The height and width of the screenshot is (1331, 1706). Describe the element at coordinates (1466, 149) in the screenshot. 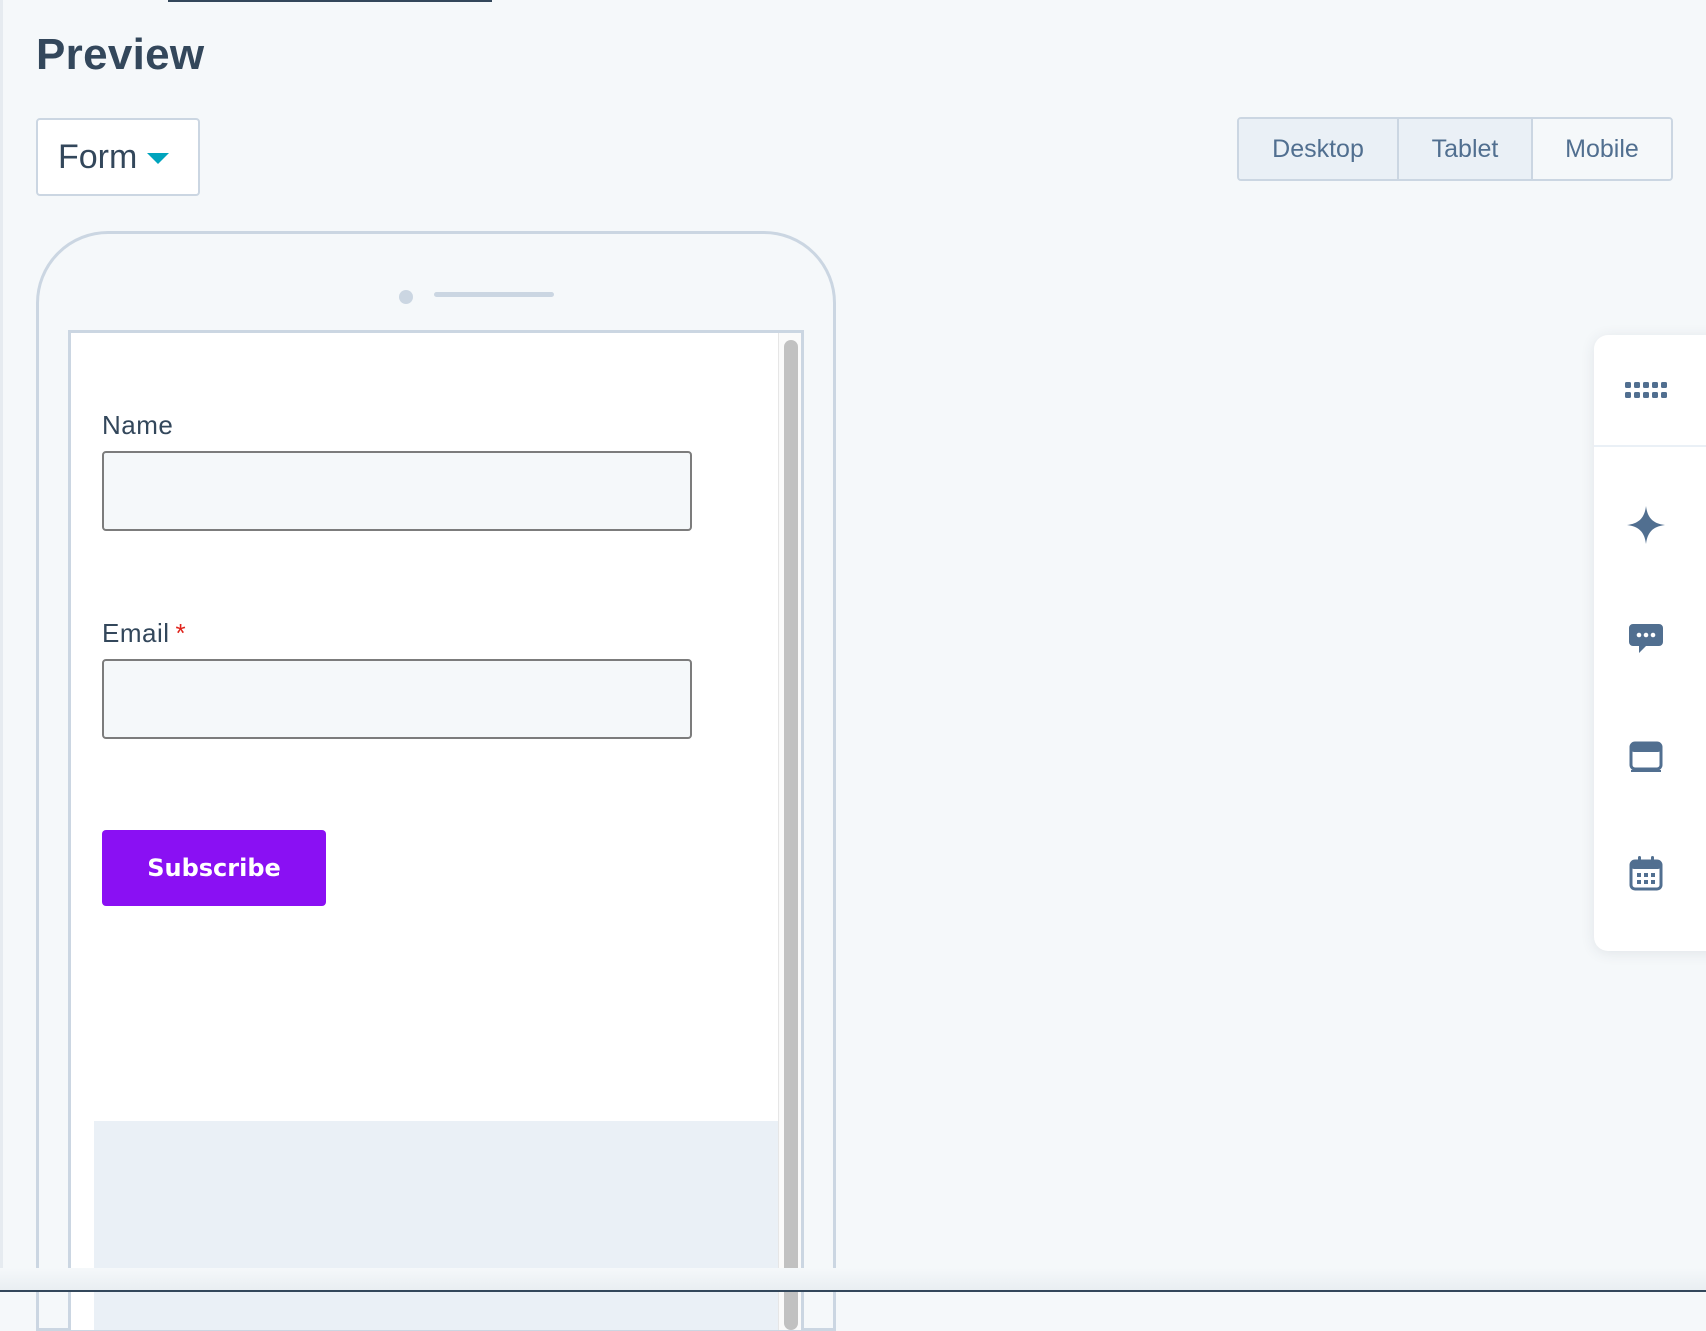

I see `tablet-view-button: Tablet` at that location.